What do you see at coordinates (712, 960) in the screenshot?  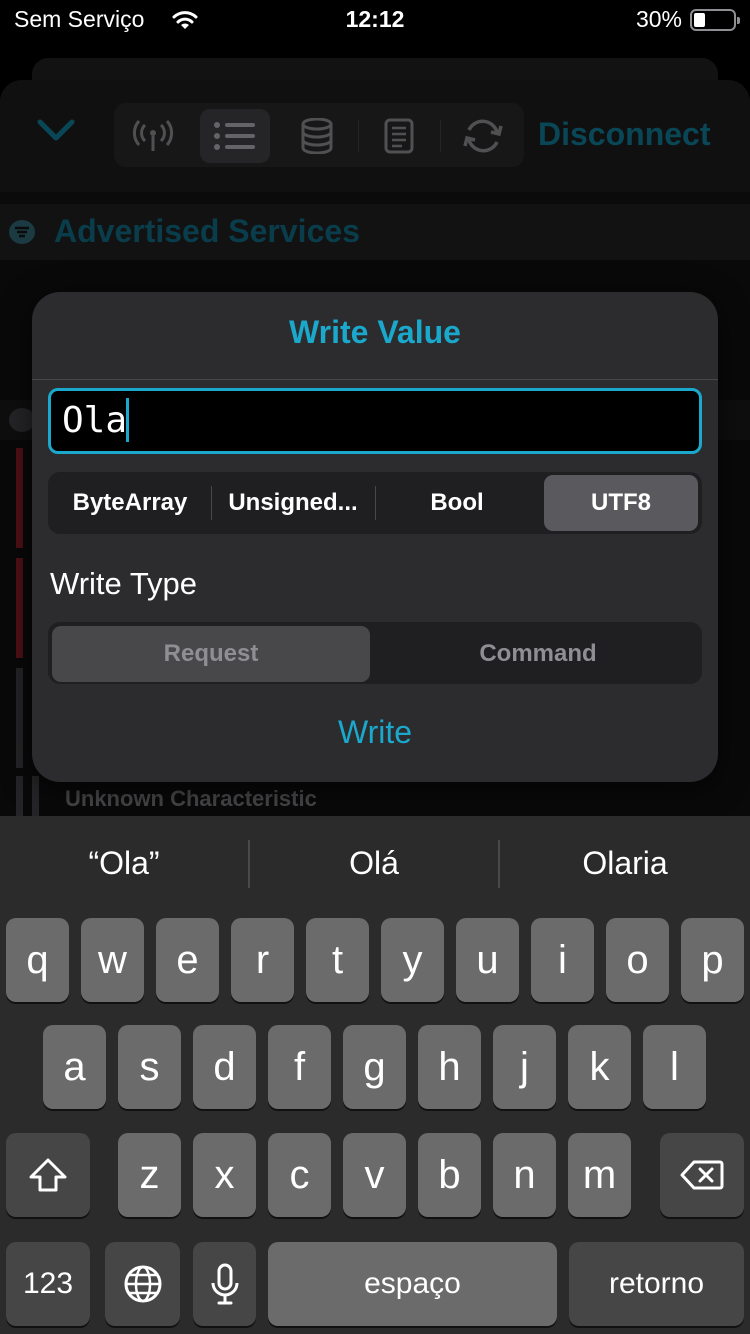 I see `key-p: p` at bounding box center [712, 960].